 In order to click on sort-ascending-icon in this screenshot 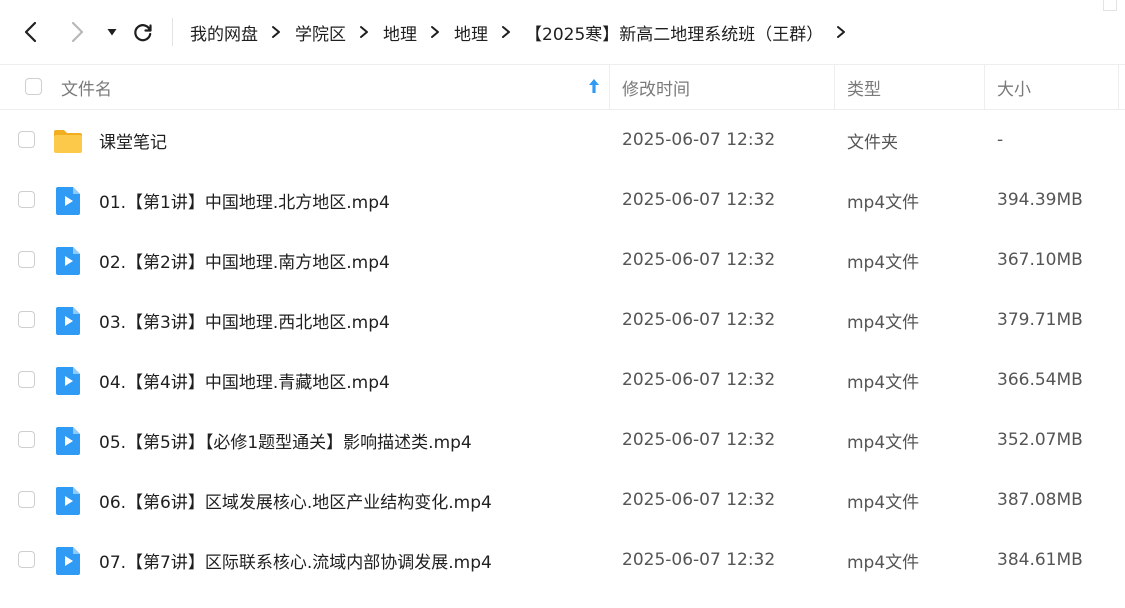, I will do `click(594, 86)`.